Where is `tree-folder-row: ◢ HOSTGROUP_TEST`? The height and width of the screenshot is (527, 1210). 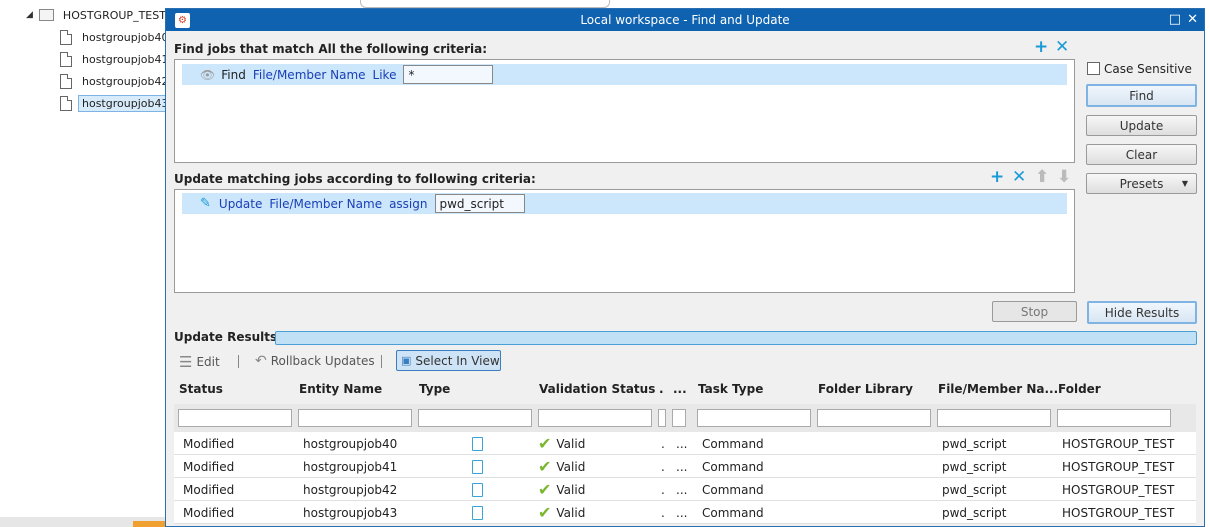 tree-folder-row: ◢ HOSTGROUP_TEST is located at coordinates (98, 15).